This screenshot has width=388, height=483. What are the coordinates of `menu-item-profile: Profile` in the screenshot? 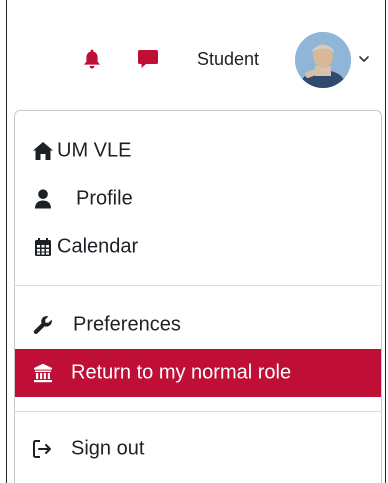 It's located at (198, 199).